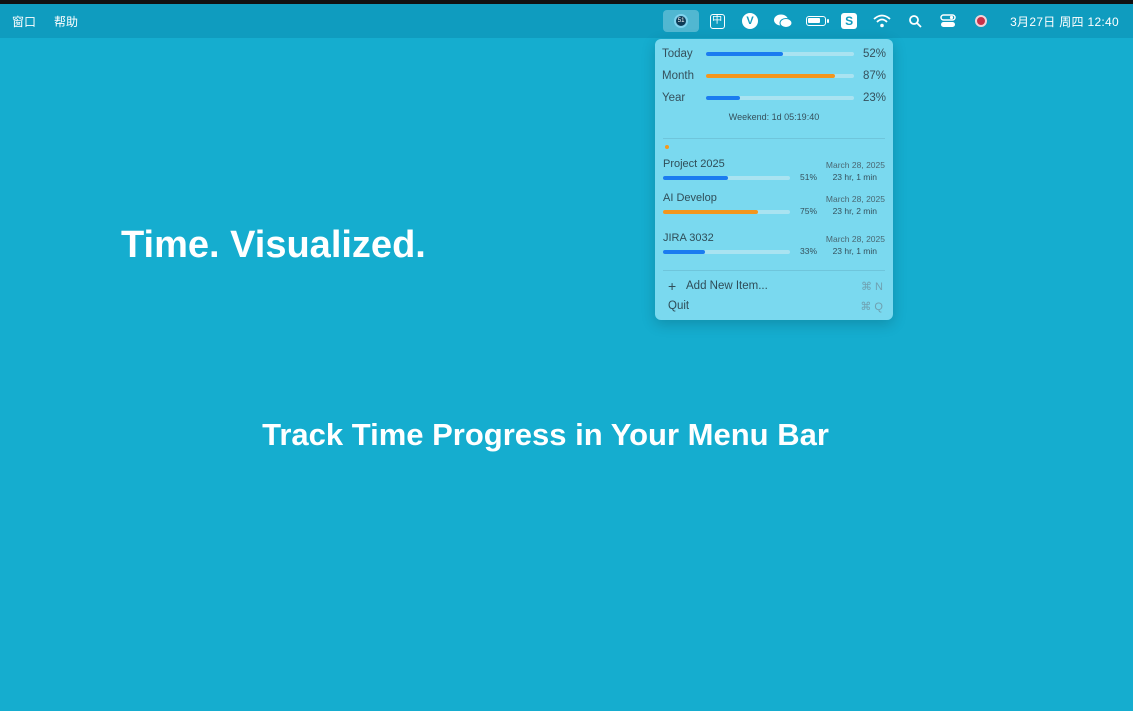  What do you see at coordinates (874, 98) in the screenshot?
I see `progress-percent: 23%` at bounding box center [874, 98].